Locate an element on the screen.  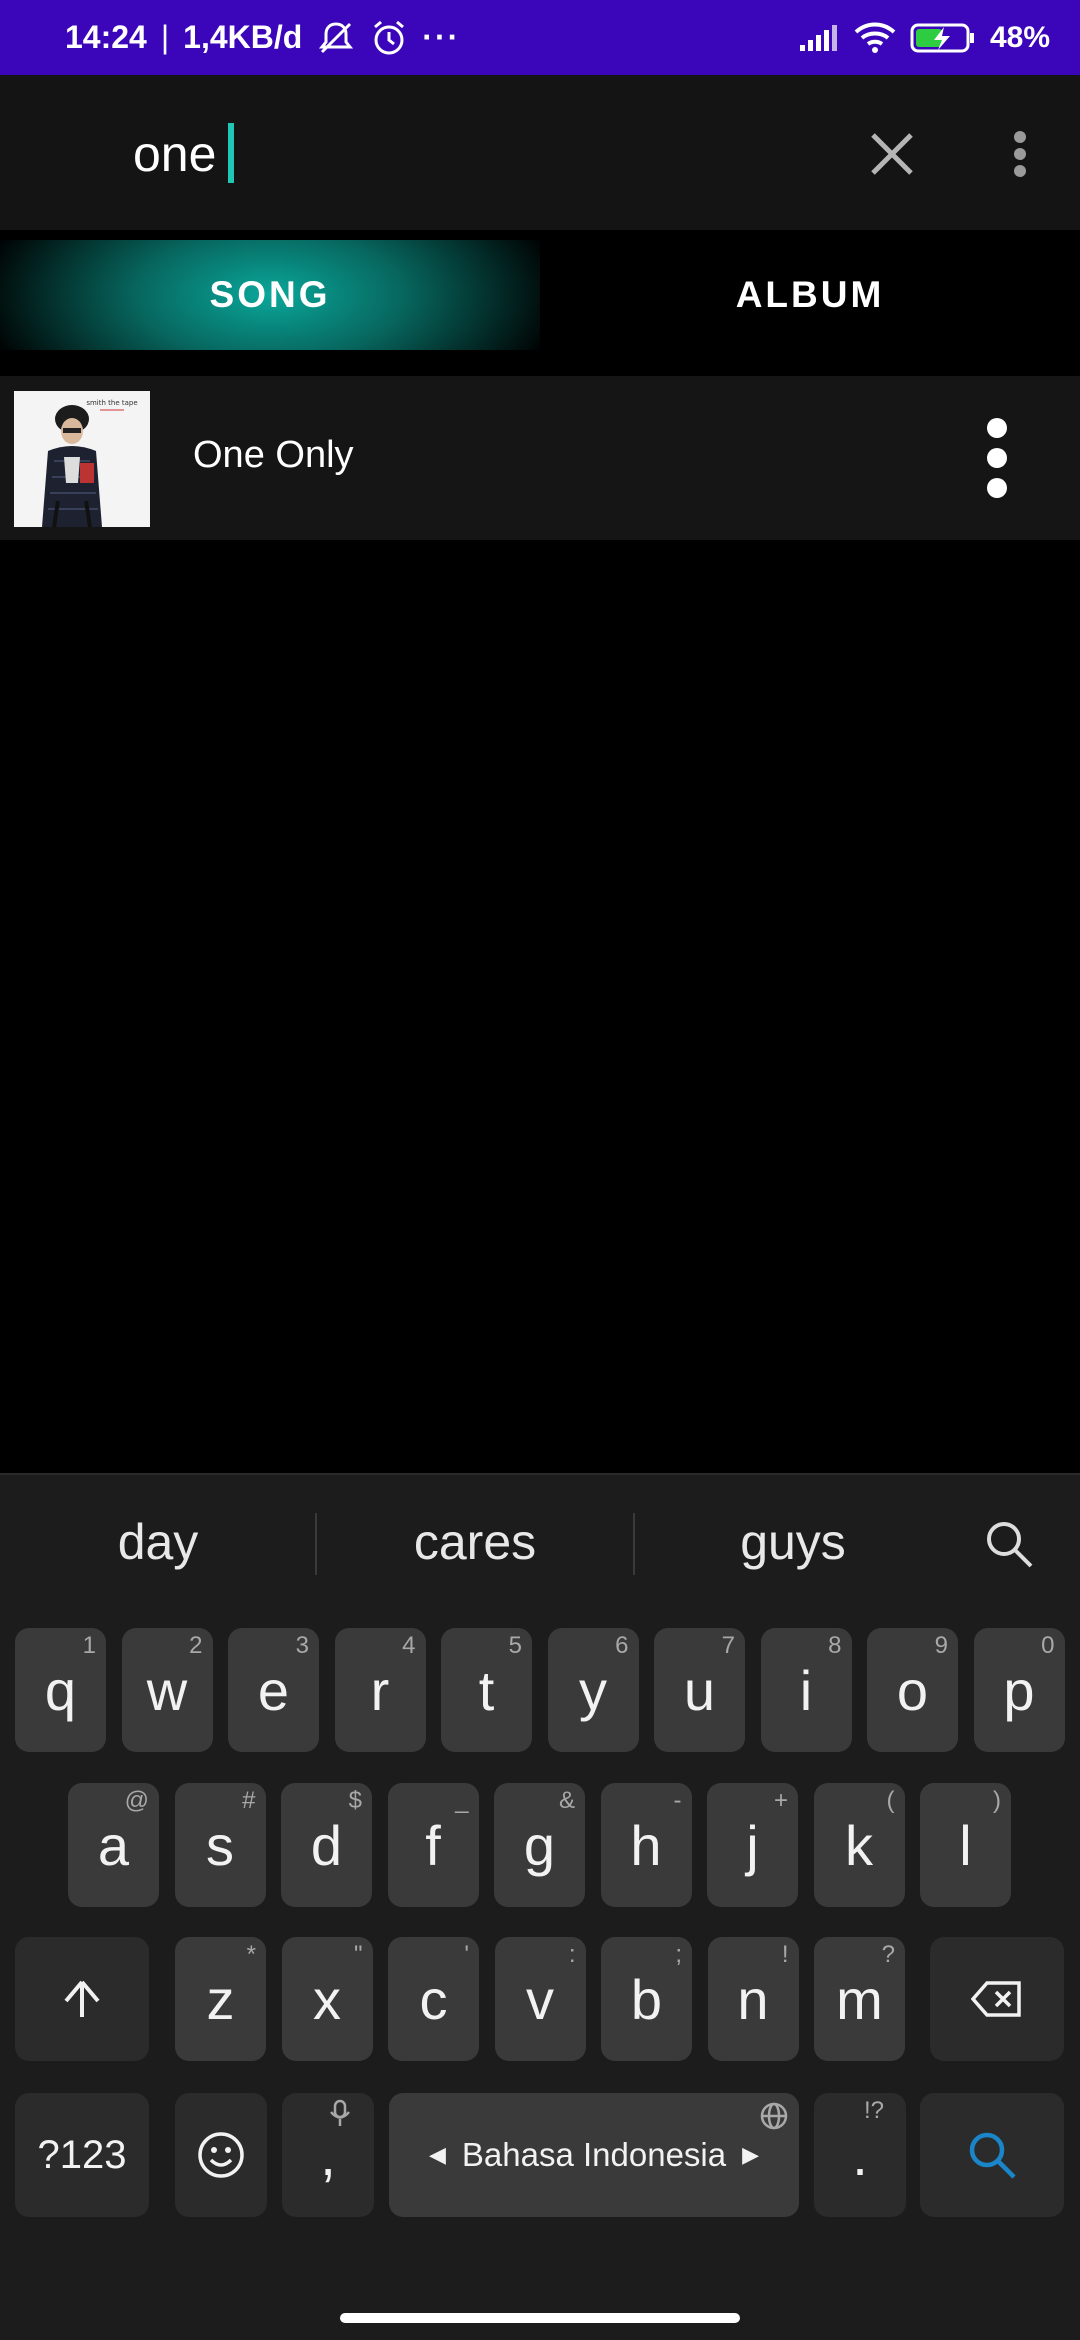
key-p: p0 is located at coordinates (1019, 1690).